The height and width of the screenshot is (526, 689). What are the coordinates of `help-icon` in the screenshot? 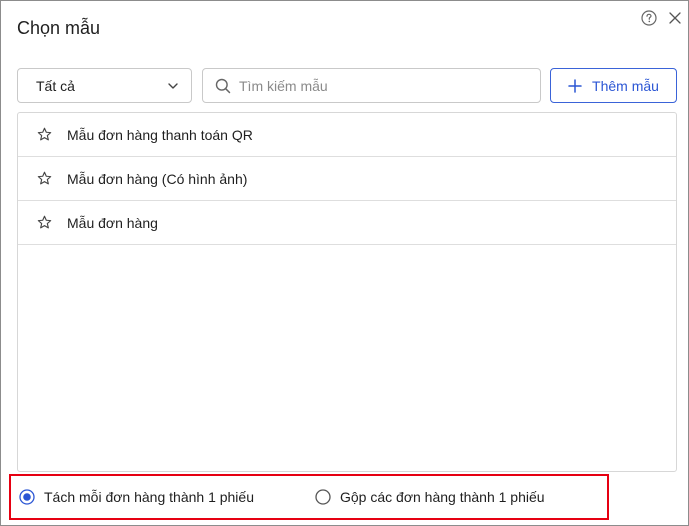 It's located at (649, 18).